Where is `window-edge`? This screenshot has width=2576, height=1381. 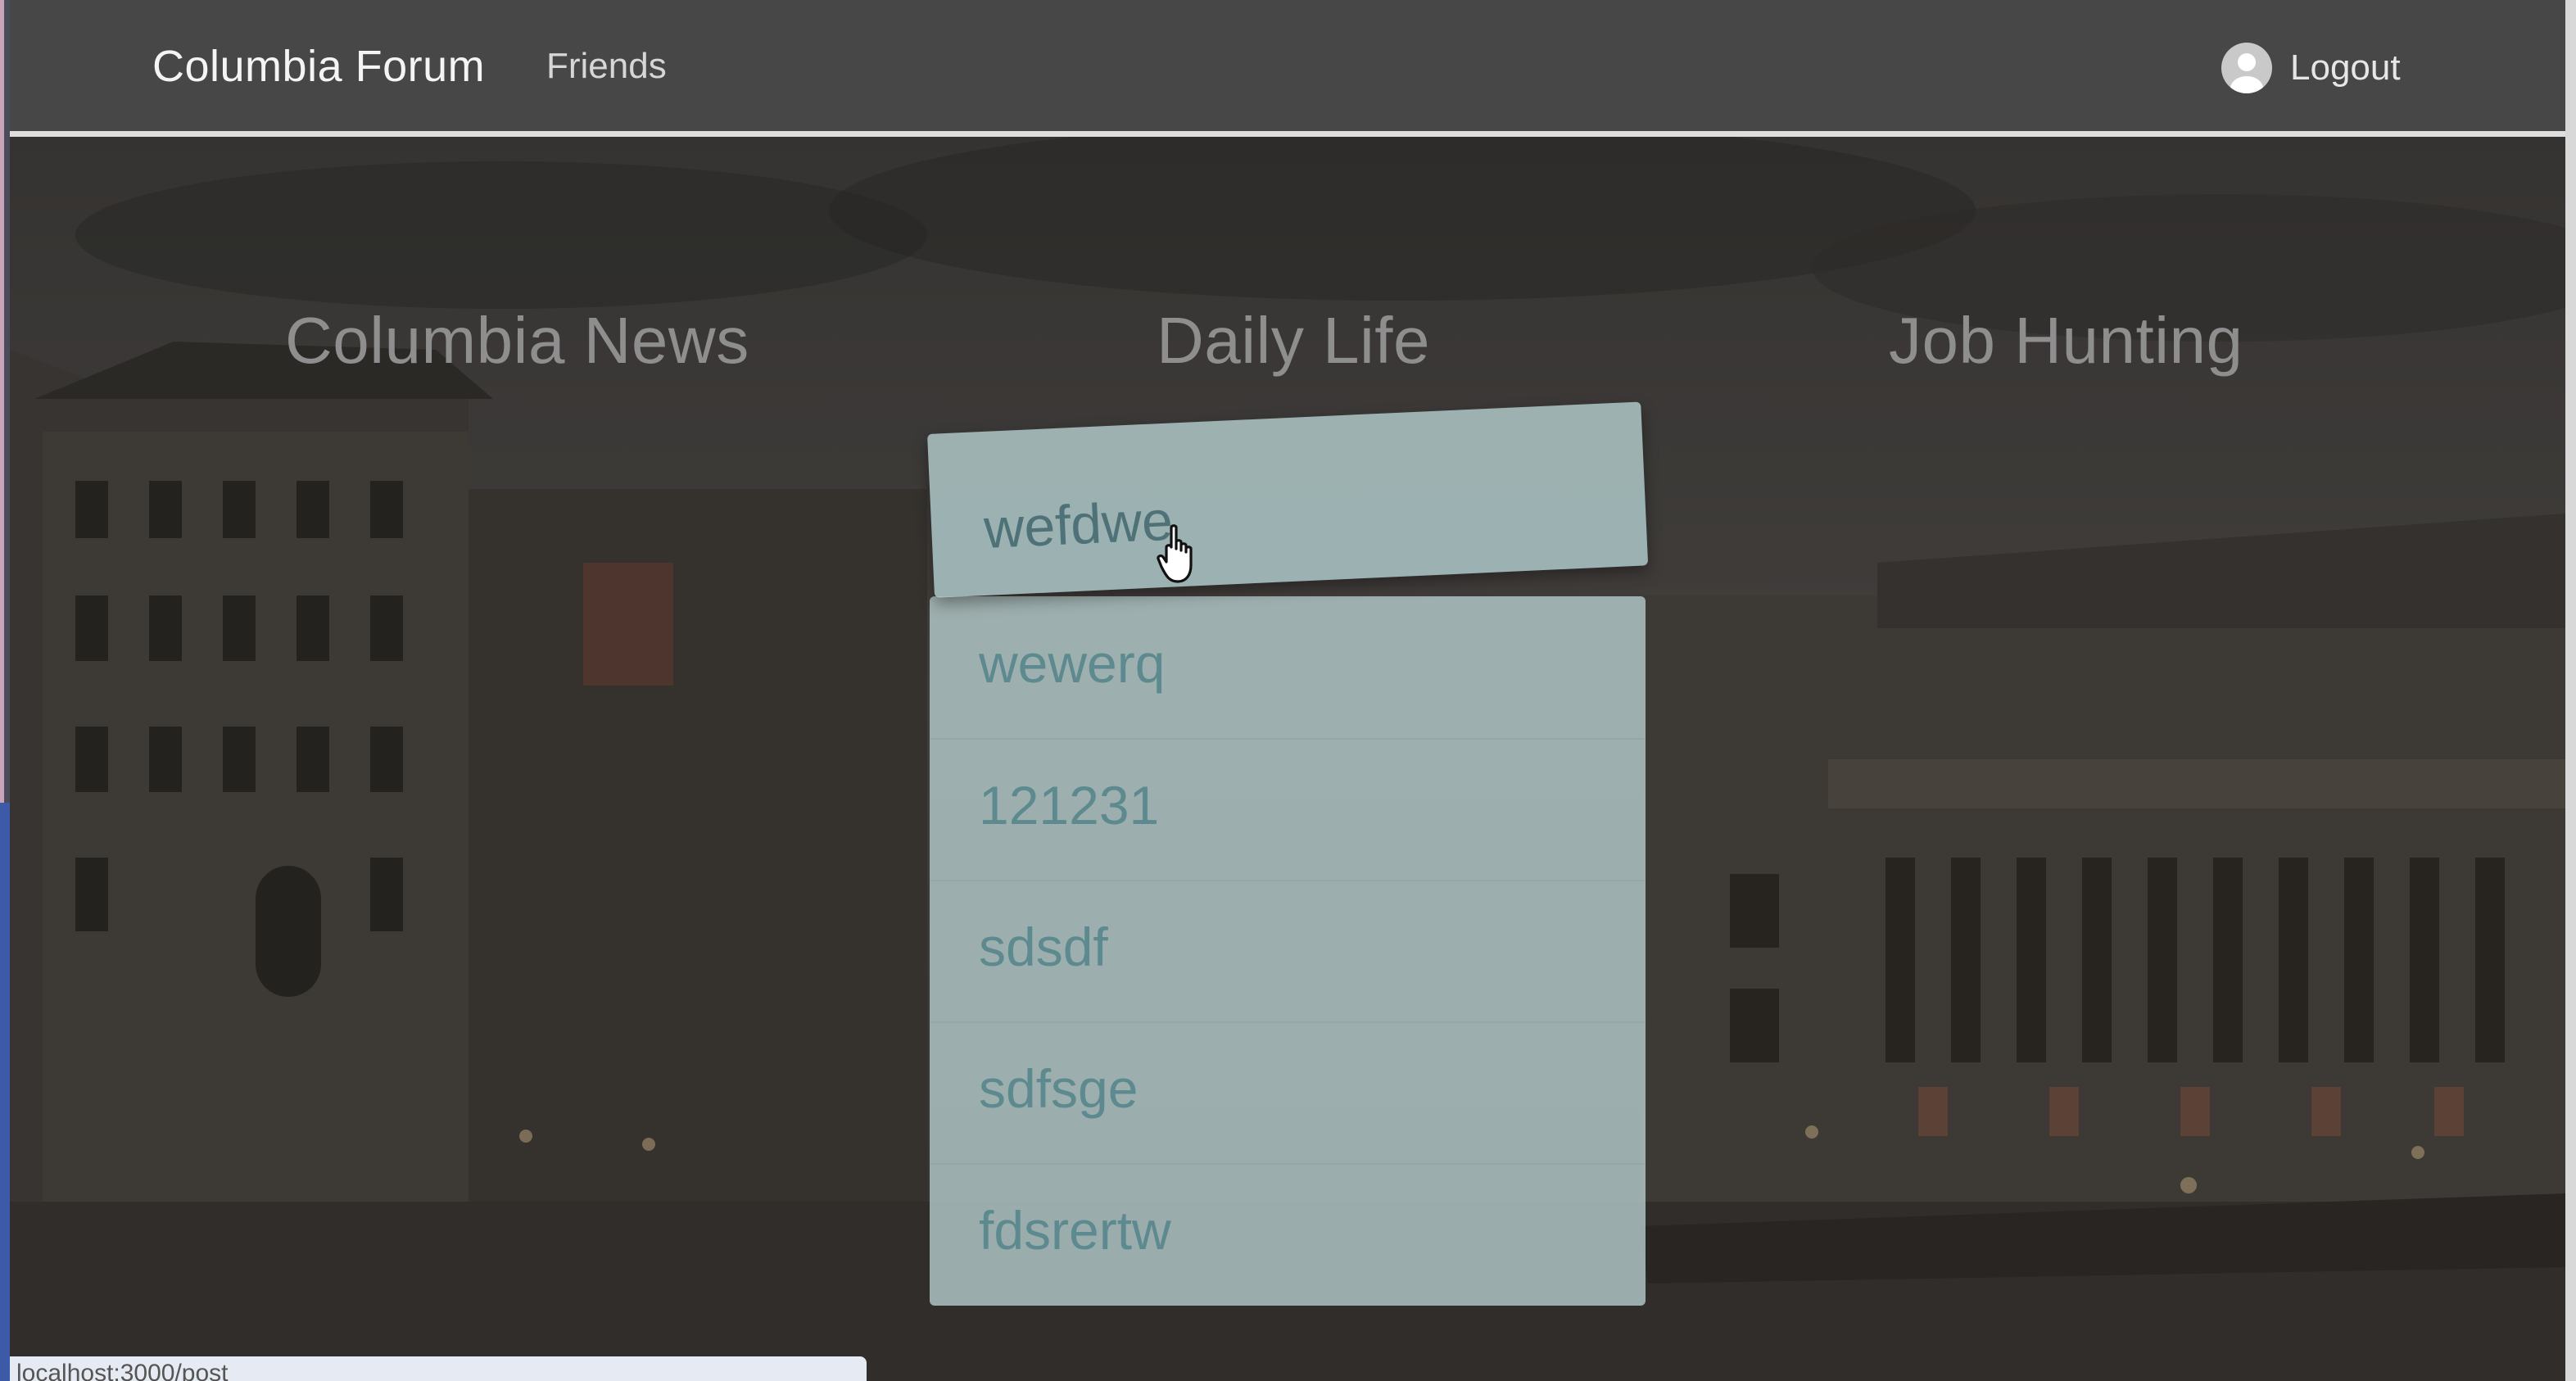 window-edge is located at coordinates (5, 690).